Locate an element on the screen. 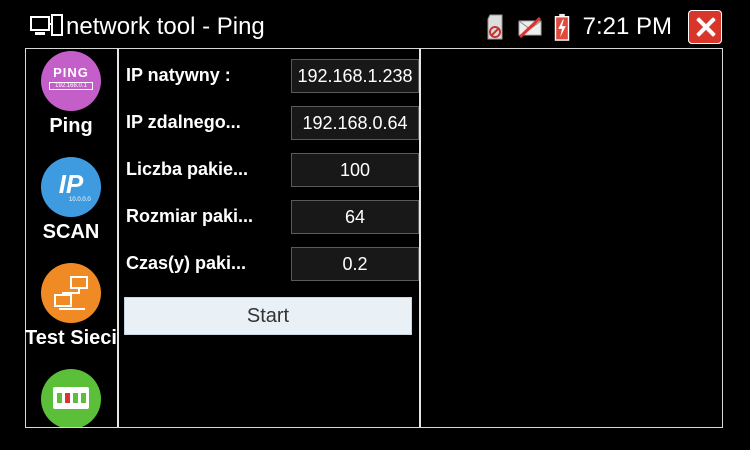 The height and width of the screenshot is (450, 750). mail-off-icon is located at coordinates (530, 27).